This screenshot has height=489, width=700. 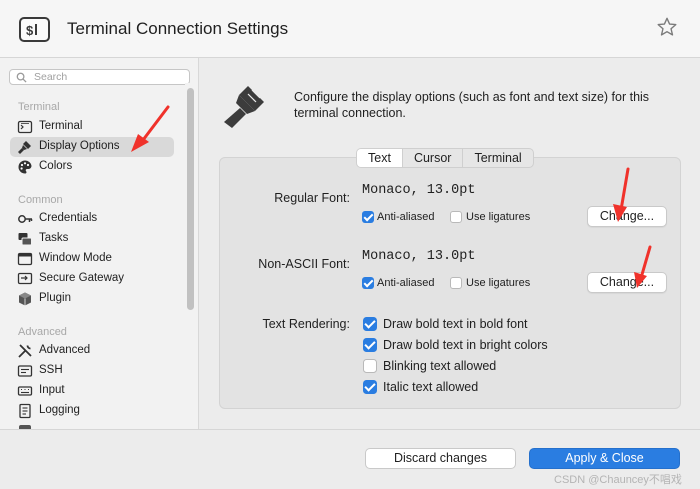 What do you see at coordinates (456, 217) in the screenshot?
I see `regular-ligatures-checkbox` at bounding box center [456, 217].